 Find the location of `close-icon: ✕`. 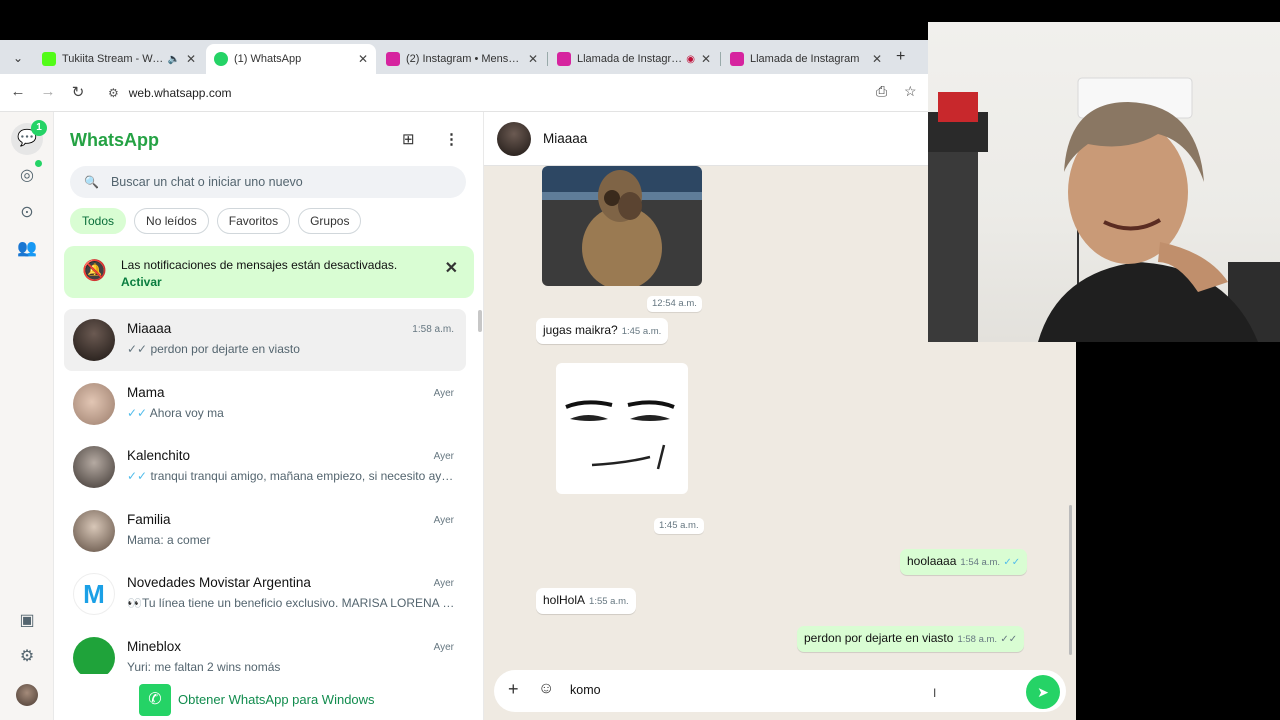

close-icon: ✕ is located at coordinates (451, 268).